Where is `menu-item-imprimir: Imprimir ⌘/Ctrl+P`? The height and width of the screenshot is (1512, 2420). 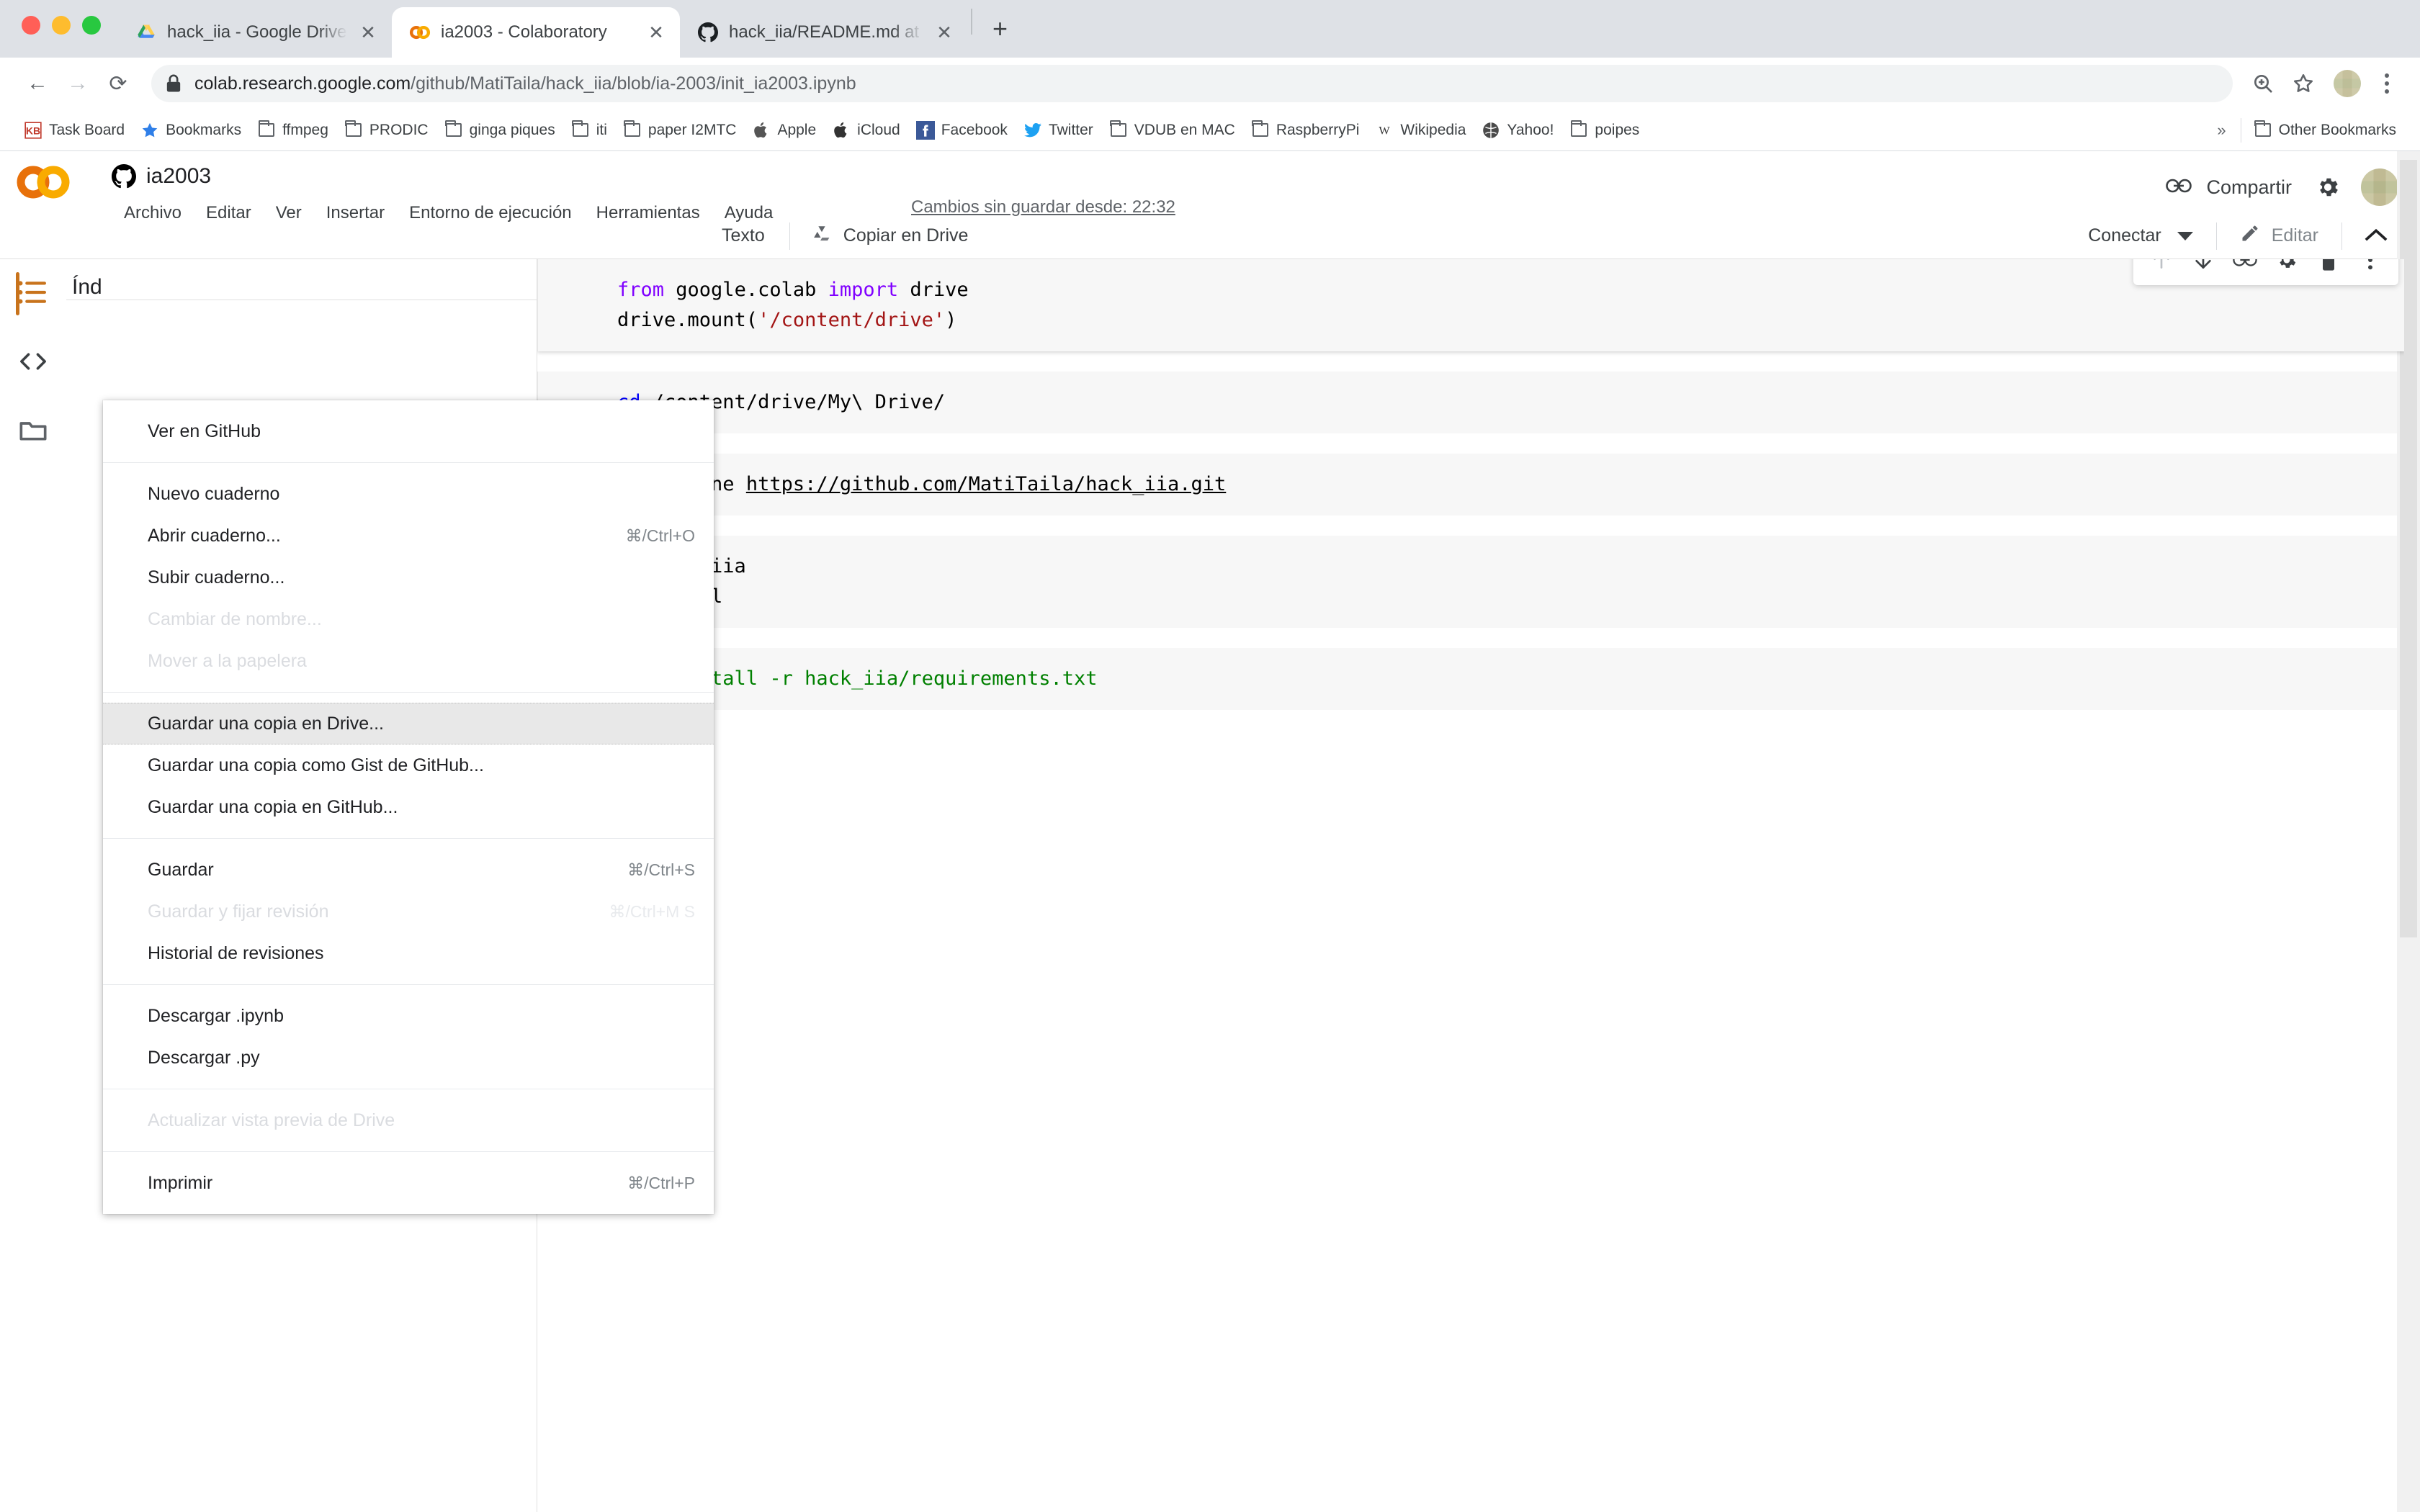 menu-item-imprimir: Imprimir ⌘/Ctrl+P is located at coordinates (408, 1183).